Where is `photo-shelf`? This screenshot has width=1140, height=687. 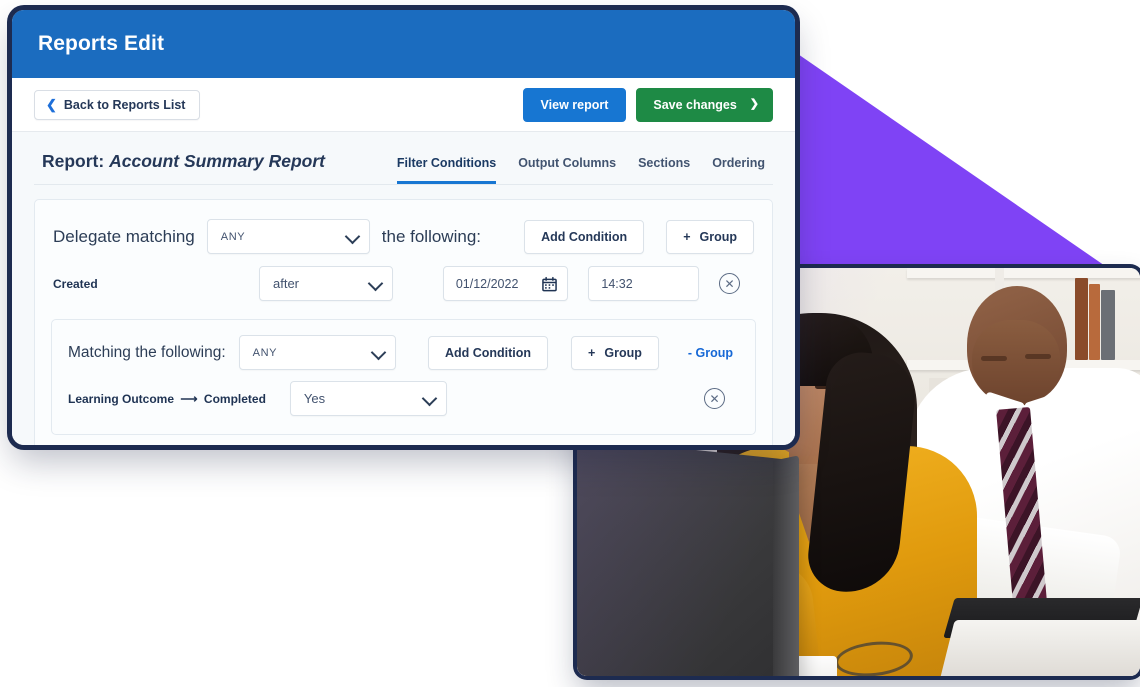 photo-shelf is located at coordinates (1023, 273).